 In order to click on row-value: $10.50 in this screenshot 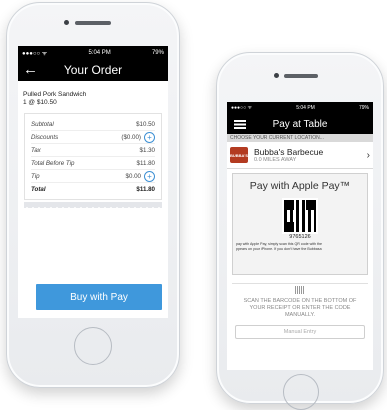, I will do `click(145, 124)`.